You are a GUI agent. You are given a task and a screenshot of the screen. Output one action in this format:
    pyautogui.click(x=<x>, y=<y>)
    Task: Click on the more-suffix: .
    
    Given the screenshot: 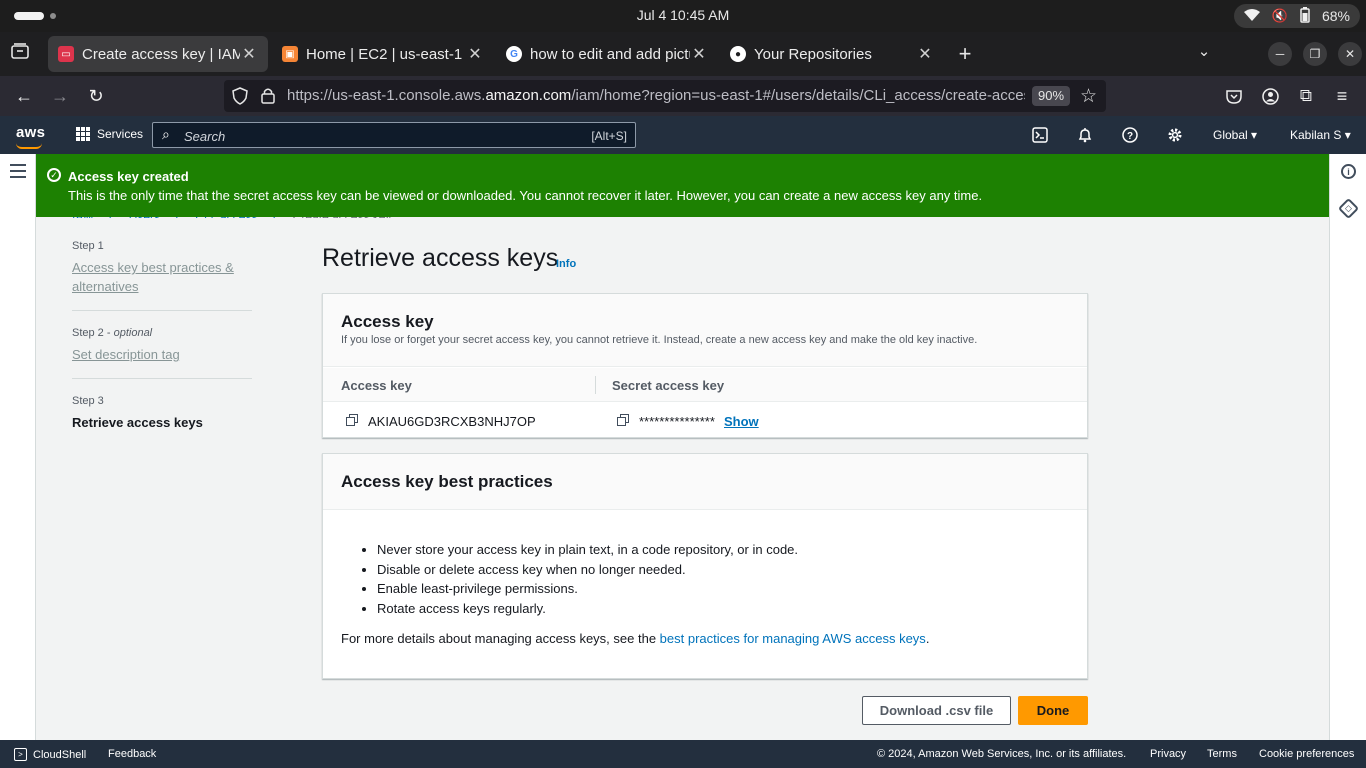 What is the action you would take?
    pyautogui.click(x=927, y=638)
    